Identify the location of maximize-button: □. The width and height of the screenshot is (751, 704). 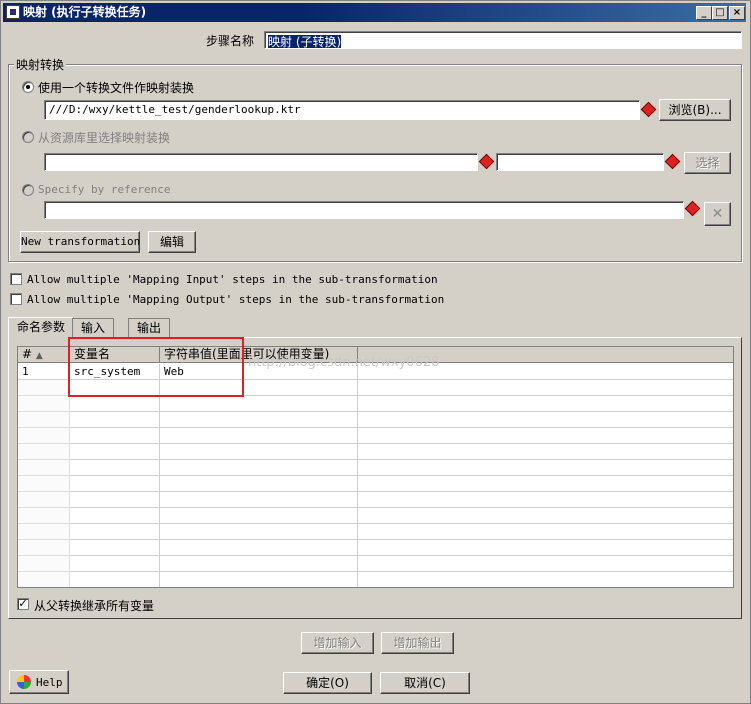
(720, 13).